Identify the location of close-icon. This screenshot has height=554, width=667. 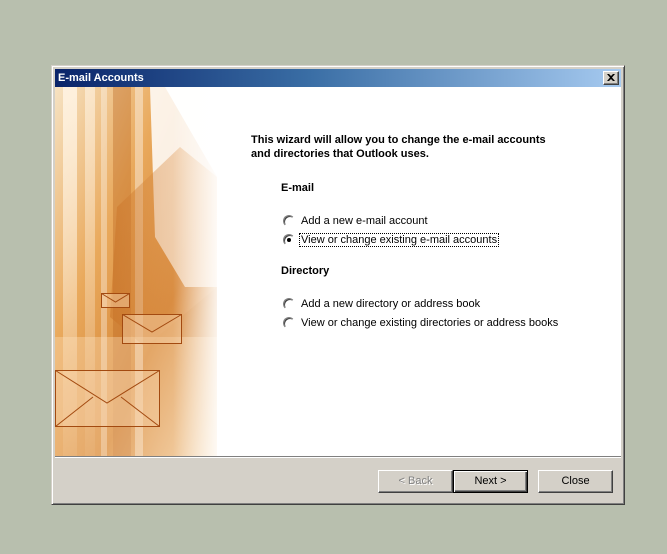
(611, 77).